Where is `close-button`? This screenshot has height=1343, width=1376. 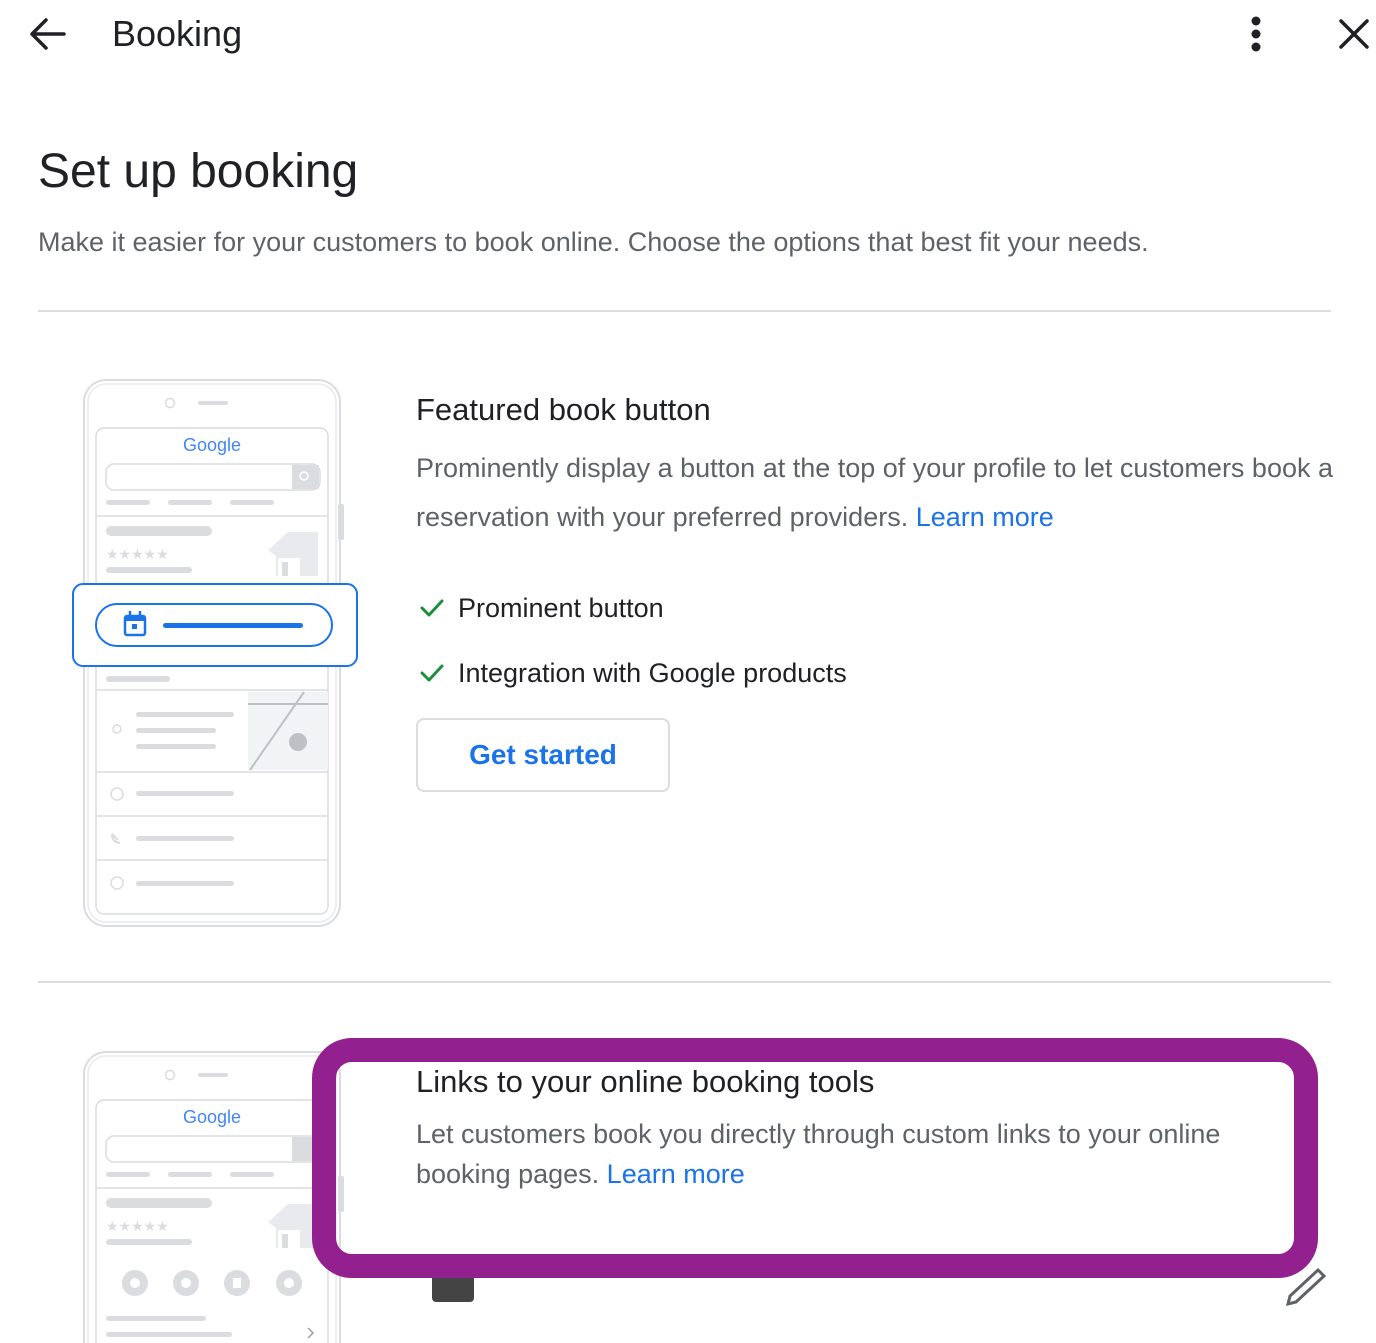 close-button is located at coordinates (1353, 34).